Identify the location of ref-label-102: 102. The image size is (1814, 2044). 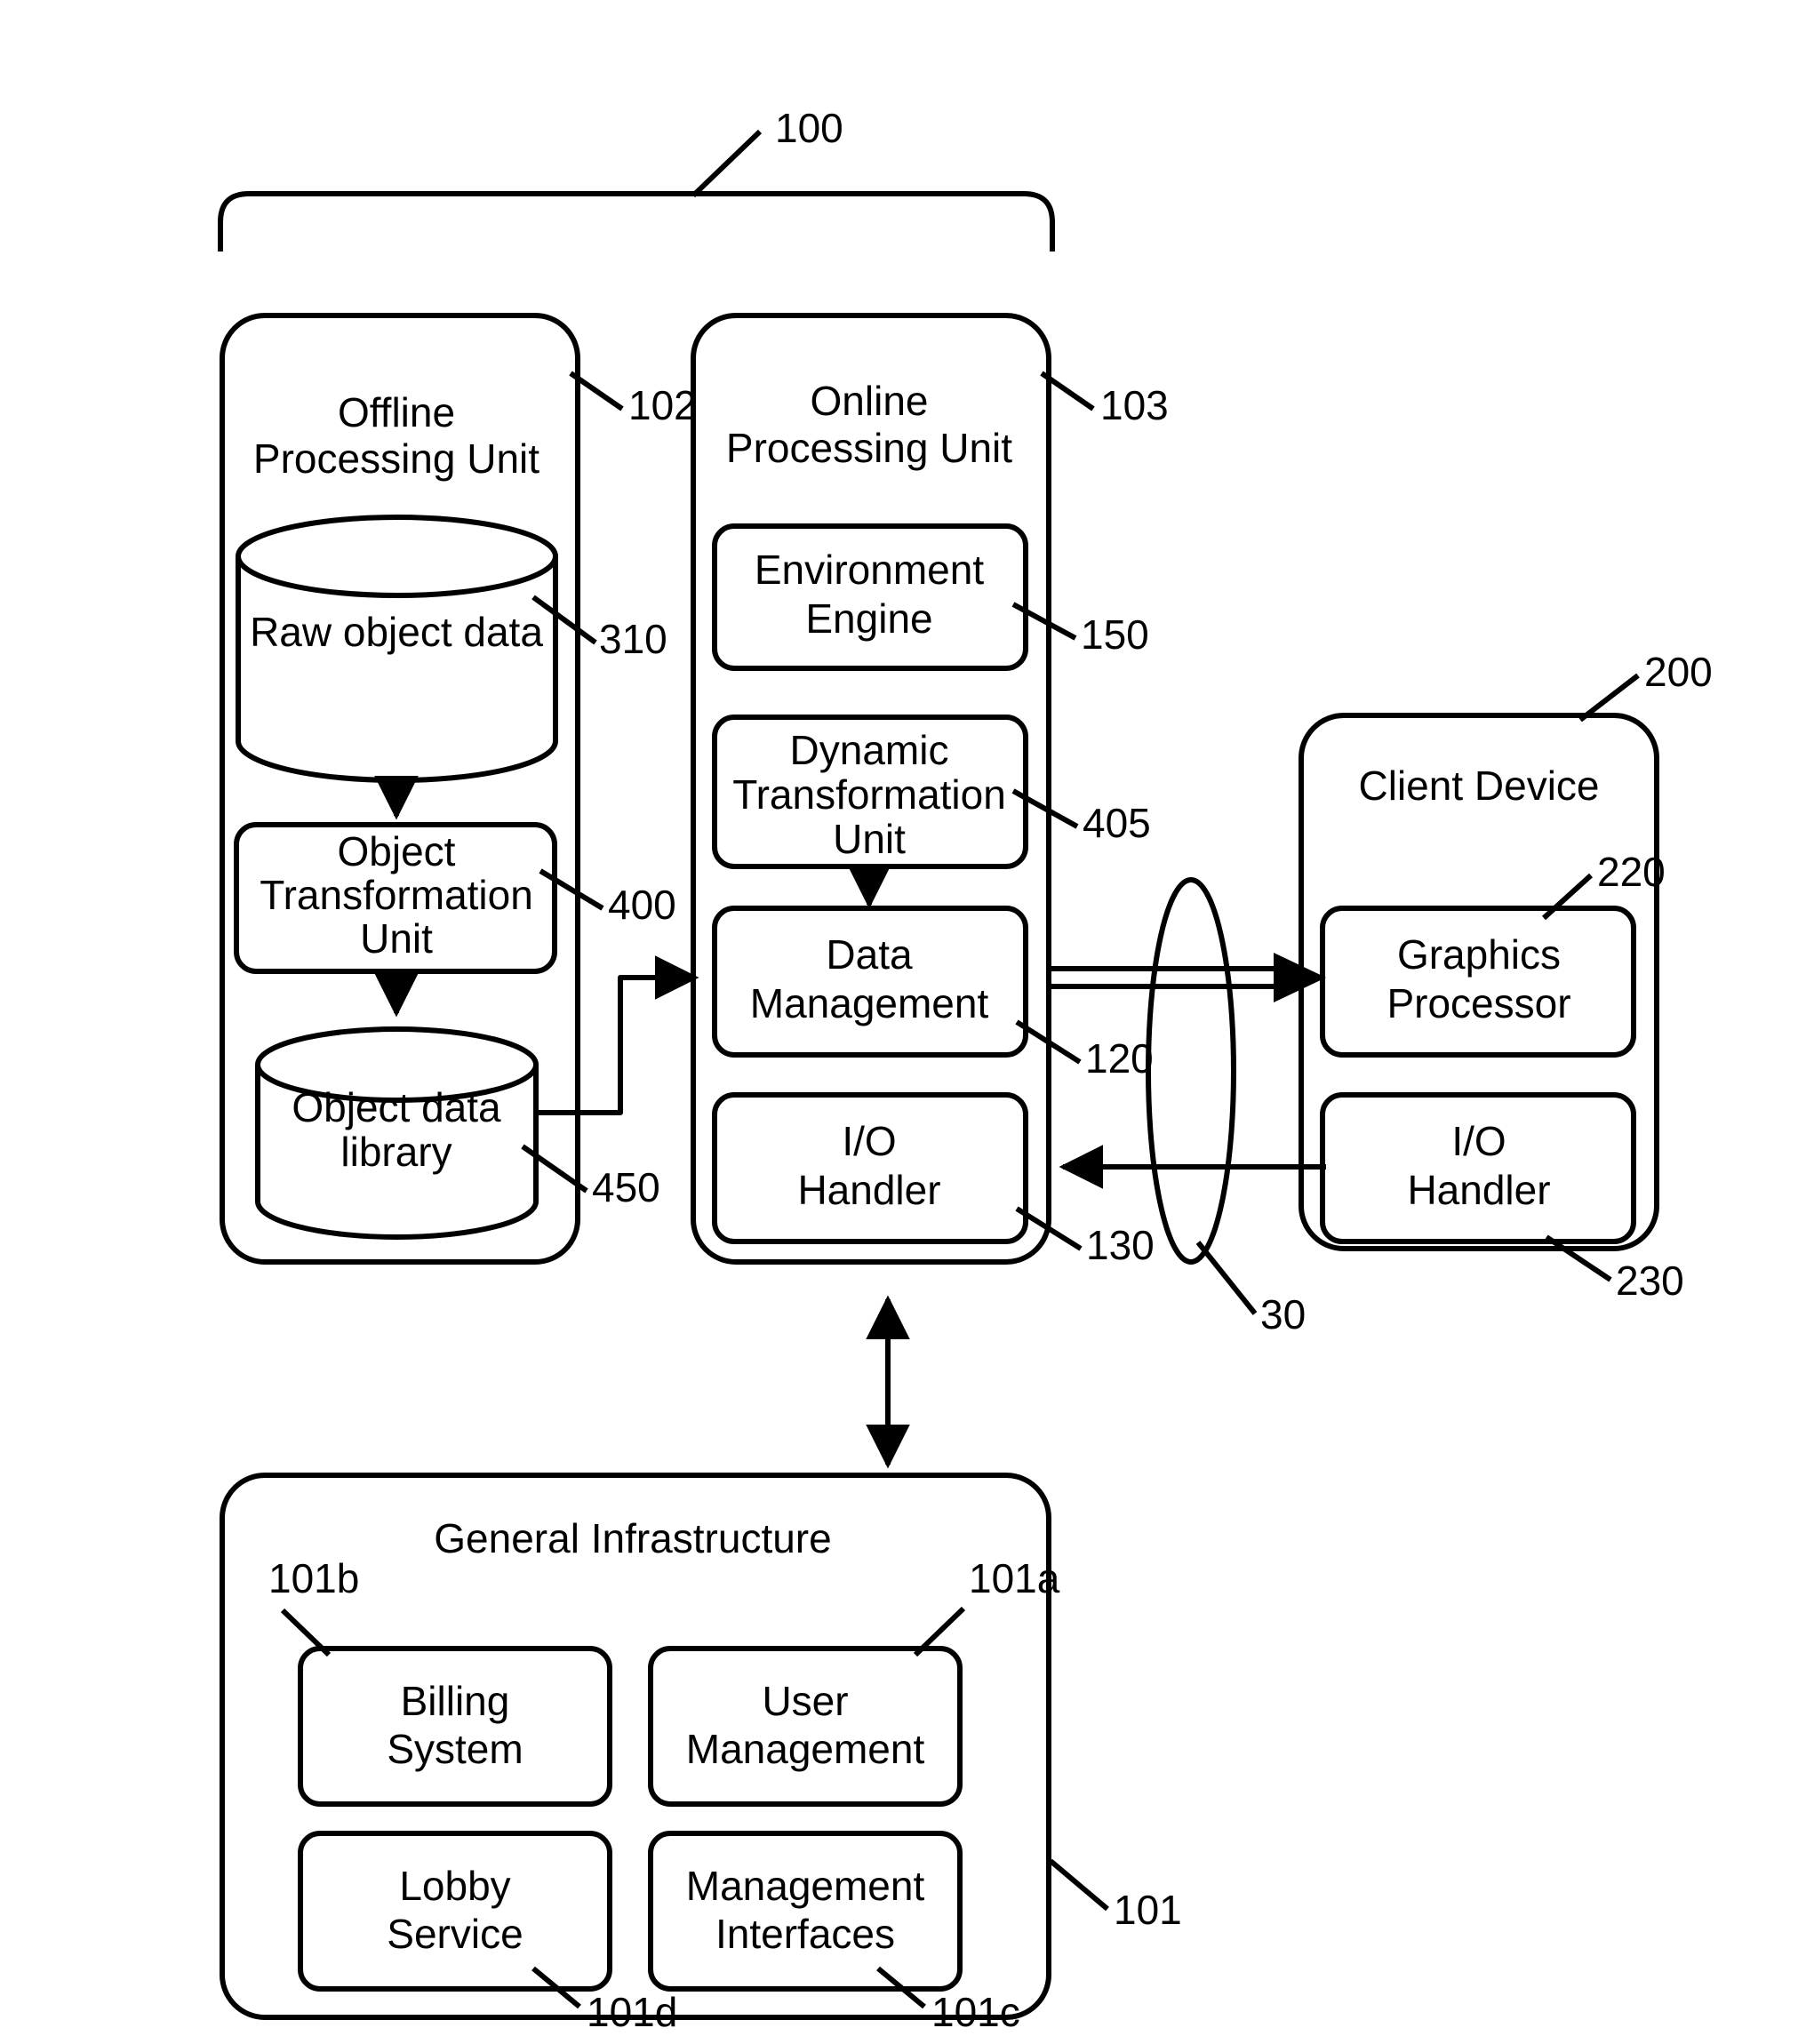
(662, 405).